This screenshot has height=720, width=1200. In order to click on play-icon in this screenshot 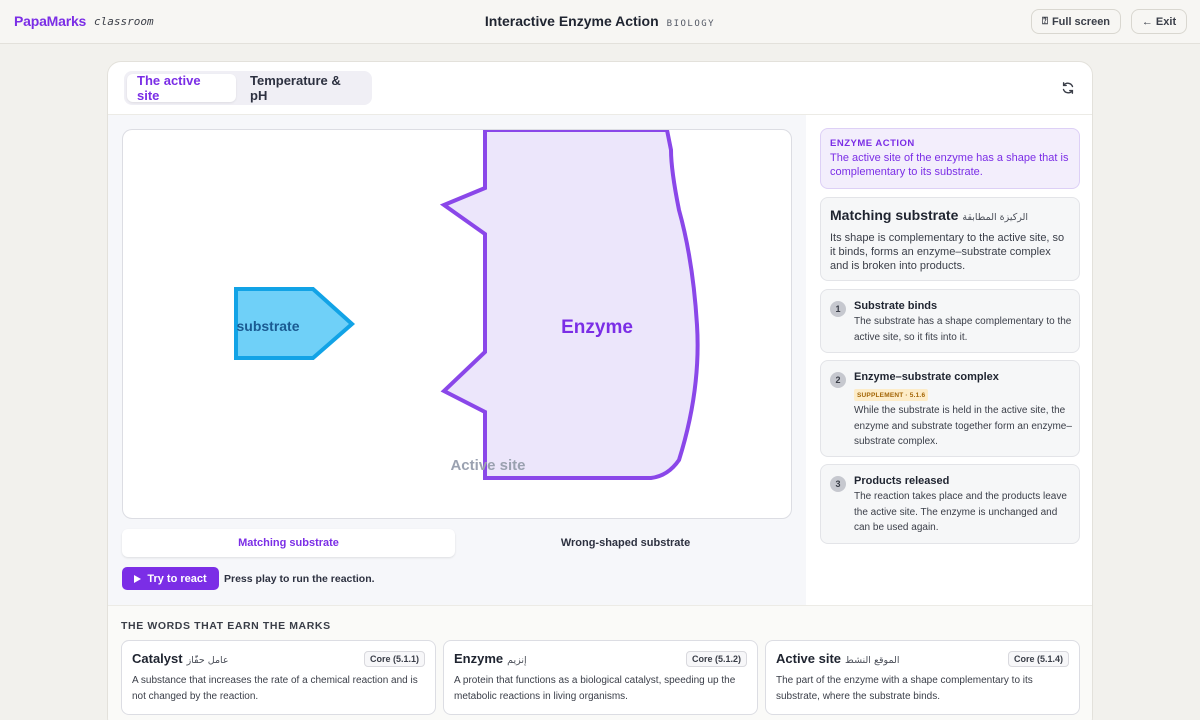, I will do `click(138, 578)`.